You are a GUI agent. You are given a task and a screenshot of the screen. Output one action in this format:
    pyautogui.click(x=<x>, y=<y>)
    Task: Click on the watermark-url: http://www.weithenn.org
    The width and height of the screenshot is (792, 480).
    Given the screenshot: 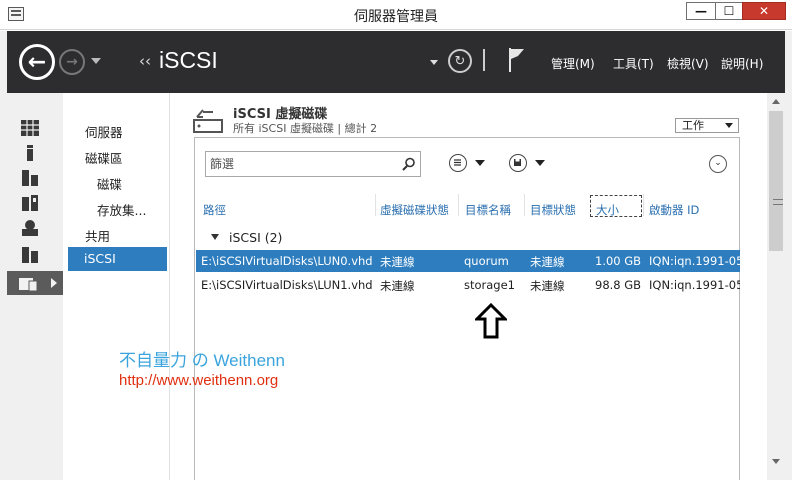 What is the action you would take?
    pyautogui.click(x=199, y=380)
    